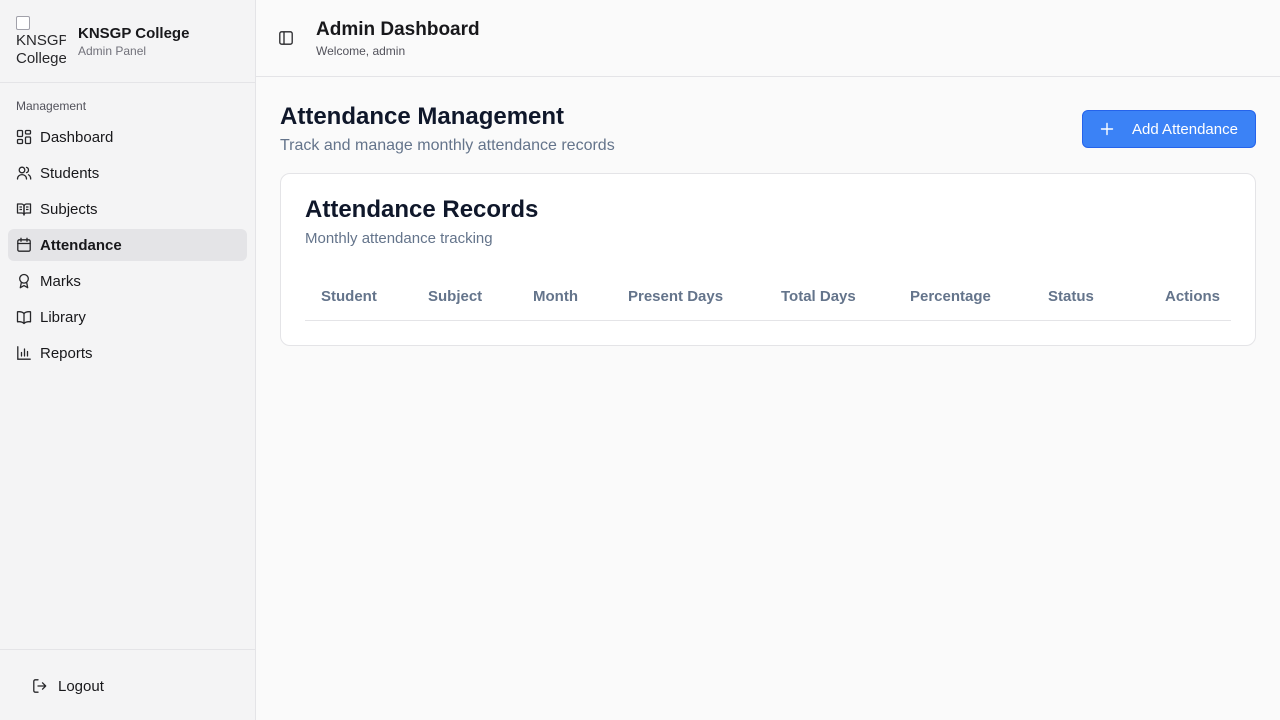 The width and height of the screenshot is (1280, 720). I want to click on sidebar-footer: Logout, so click(127, 684).